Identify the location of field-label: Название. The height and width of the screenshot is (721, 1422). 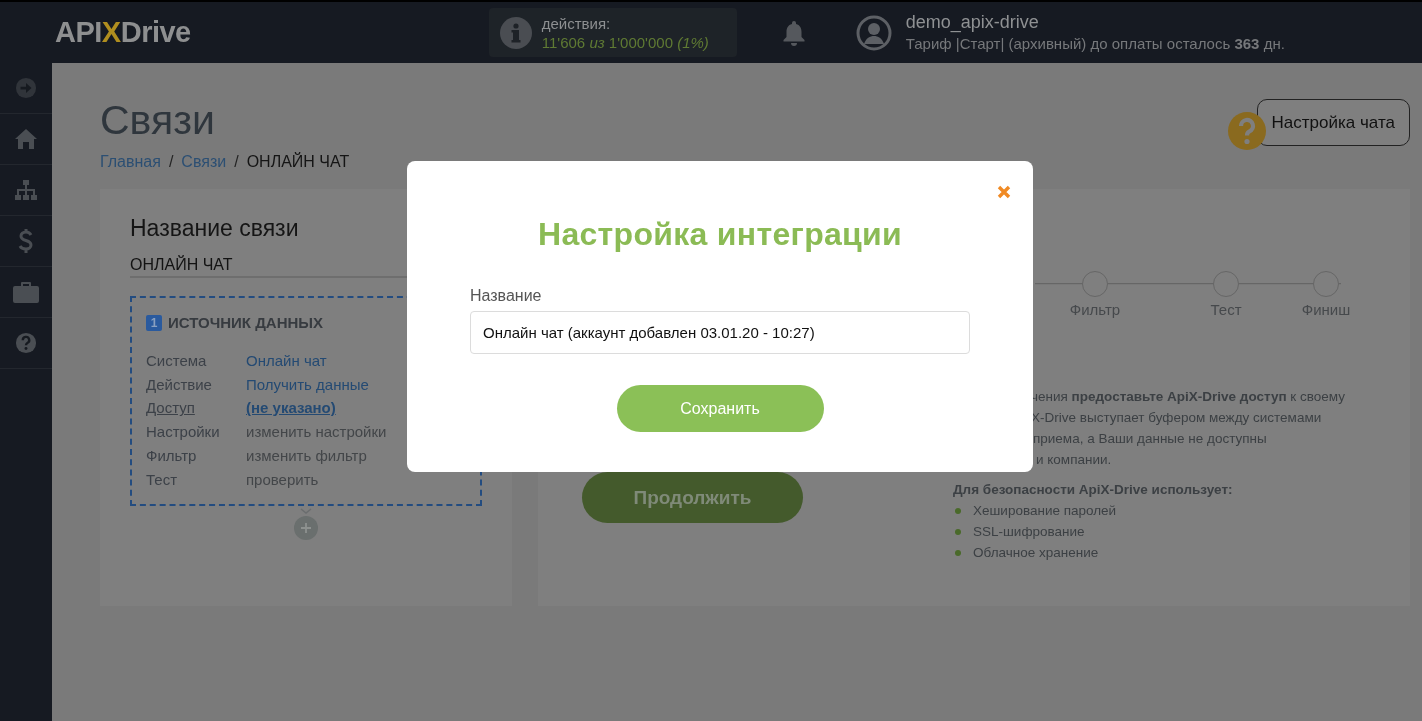
(506, 296).